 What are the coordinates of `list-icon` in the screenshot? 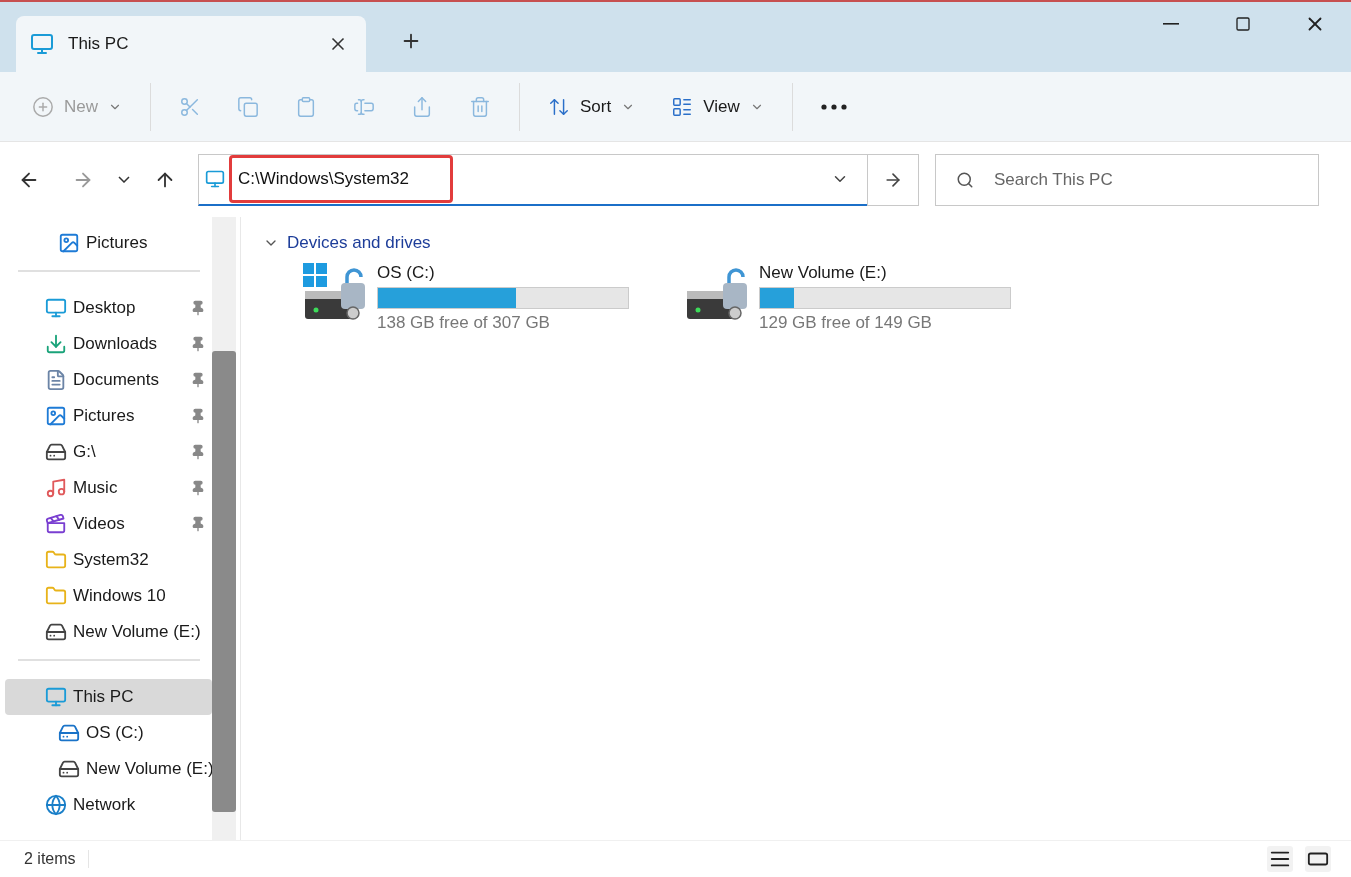 It's located at (682, 106).